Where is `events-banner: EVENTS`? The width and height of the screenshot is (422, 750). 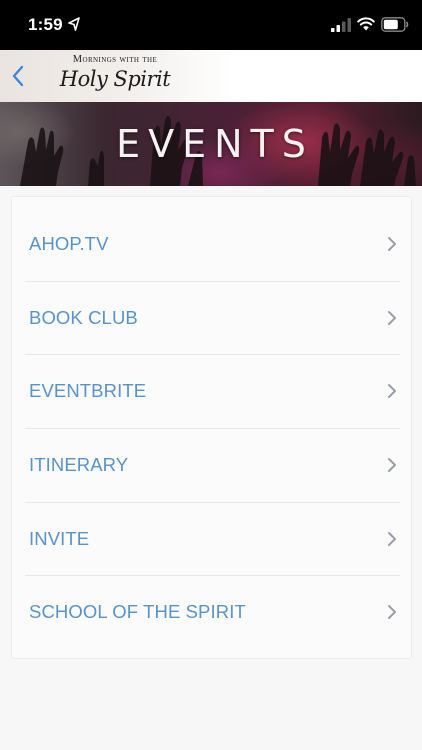
events-banner: EVENTS is located at coordinates (211, 144).